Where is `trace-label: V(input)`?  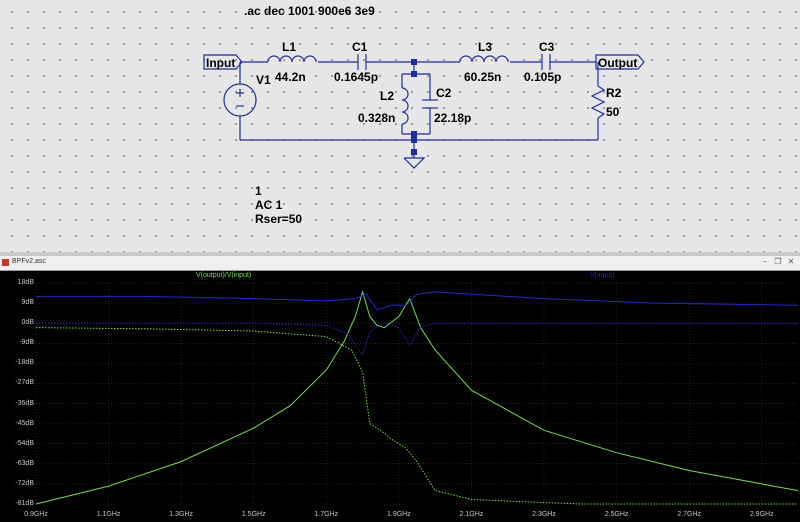
trace-label: V(input) is located at coordinates (602, 275).